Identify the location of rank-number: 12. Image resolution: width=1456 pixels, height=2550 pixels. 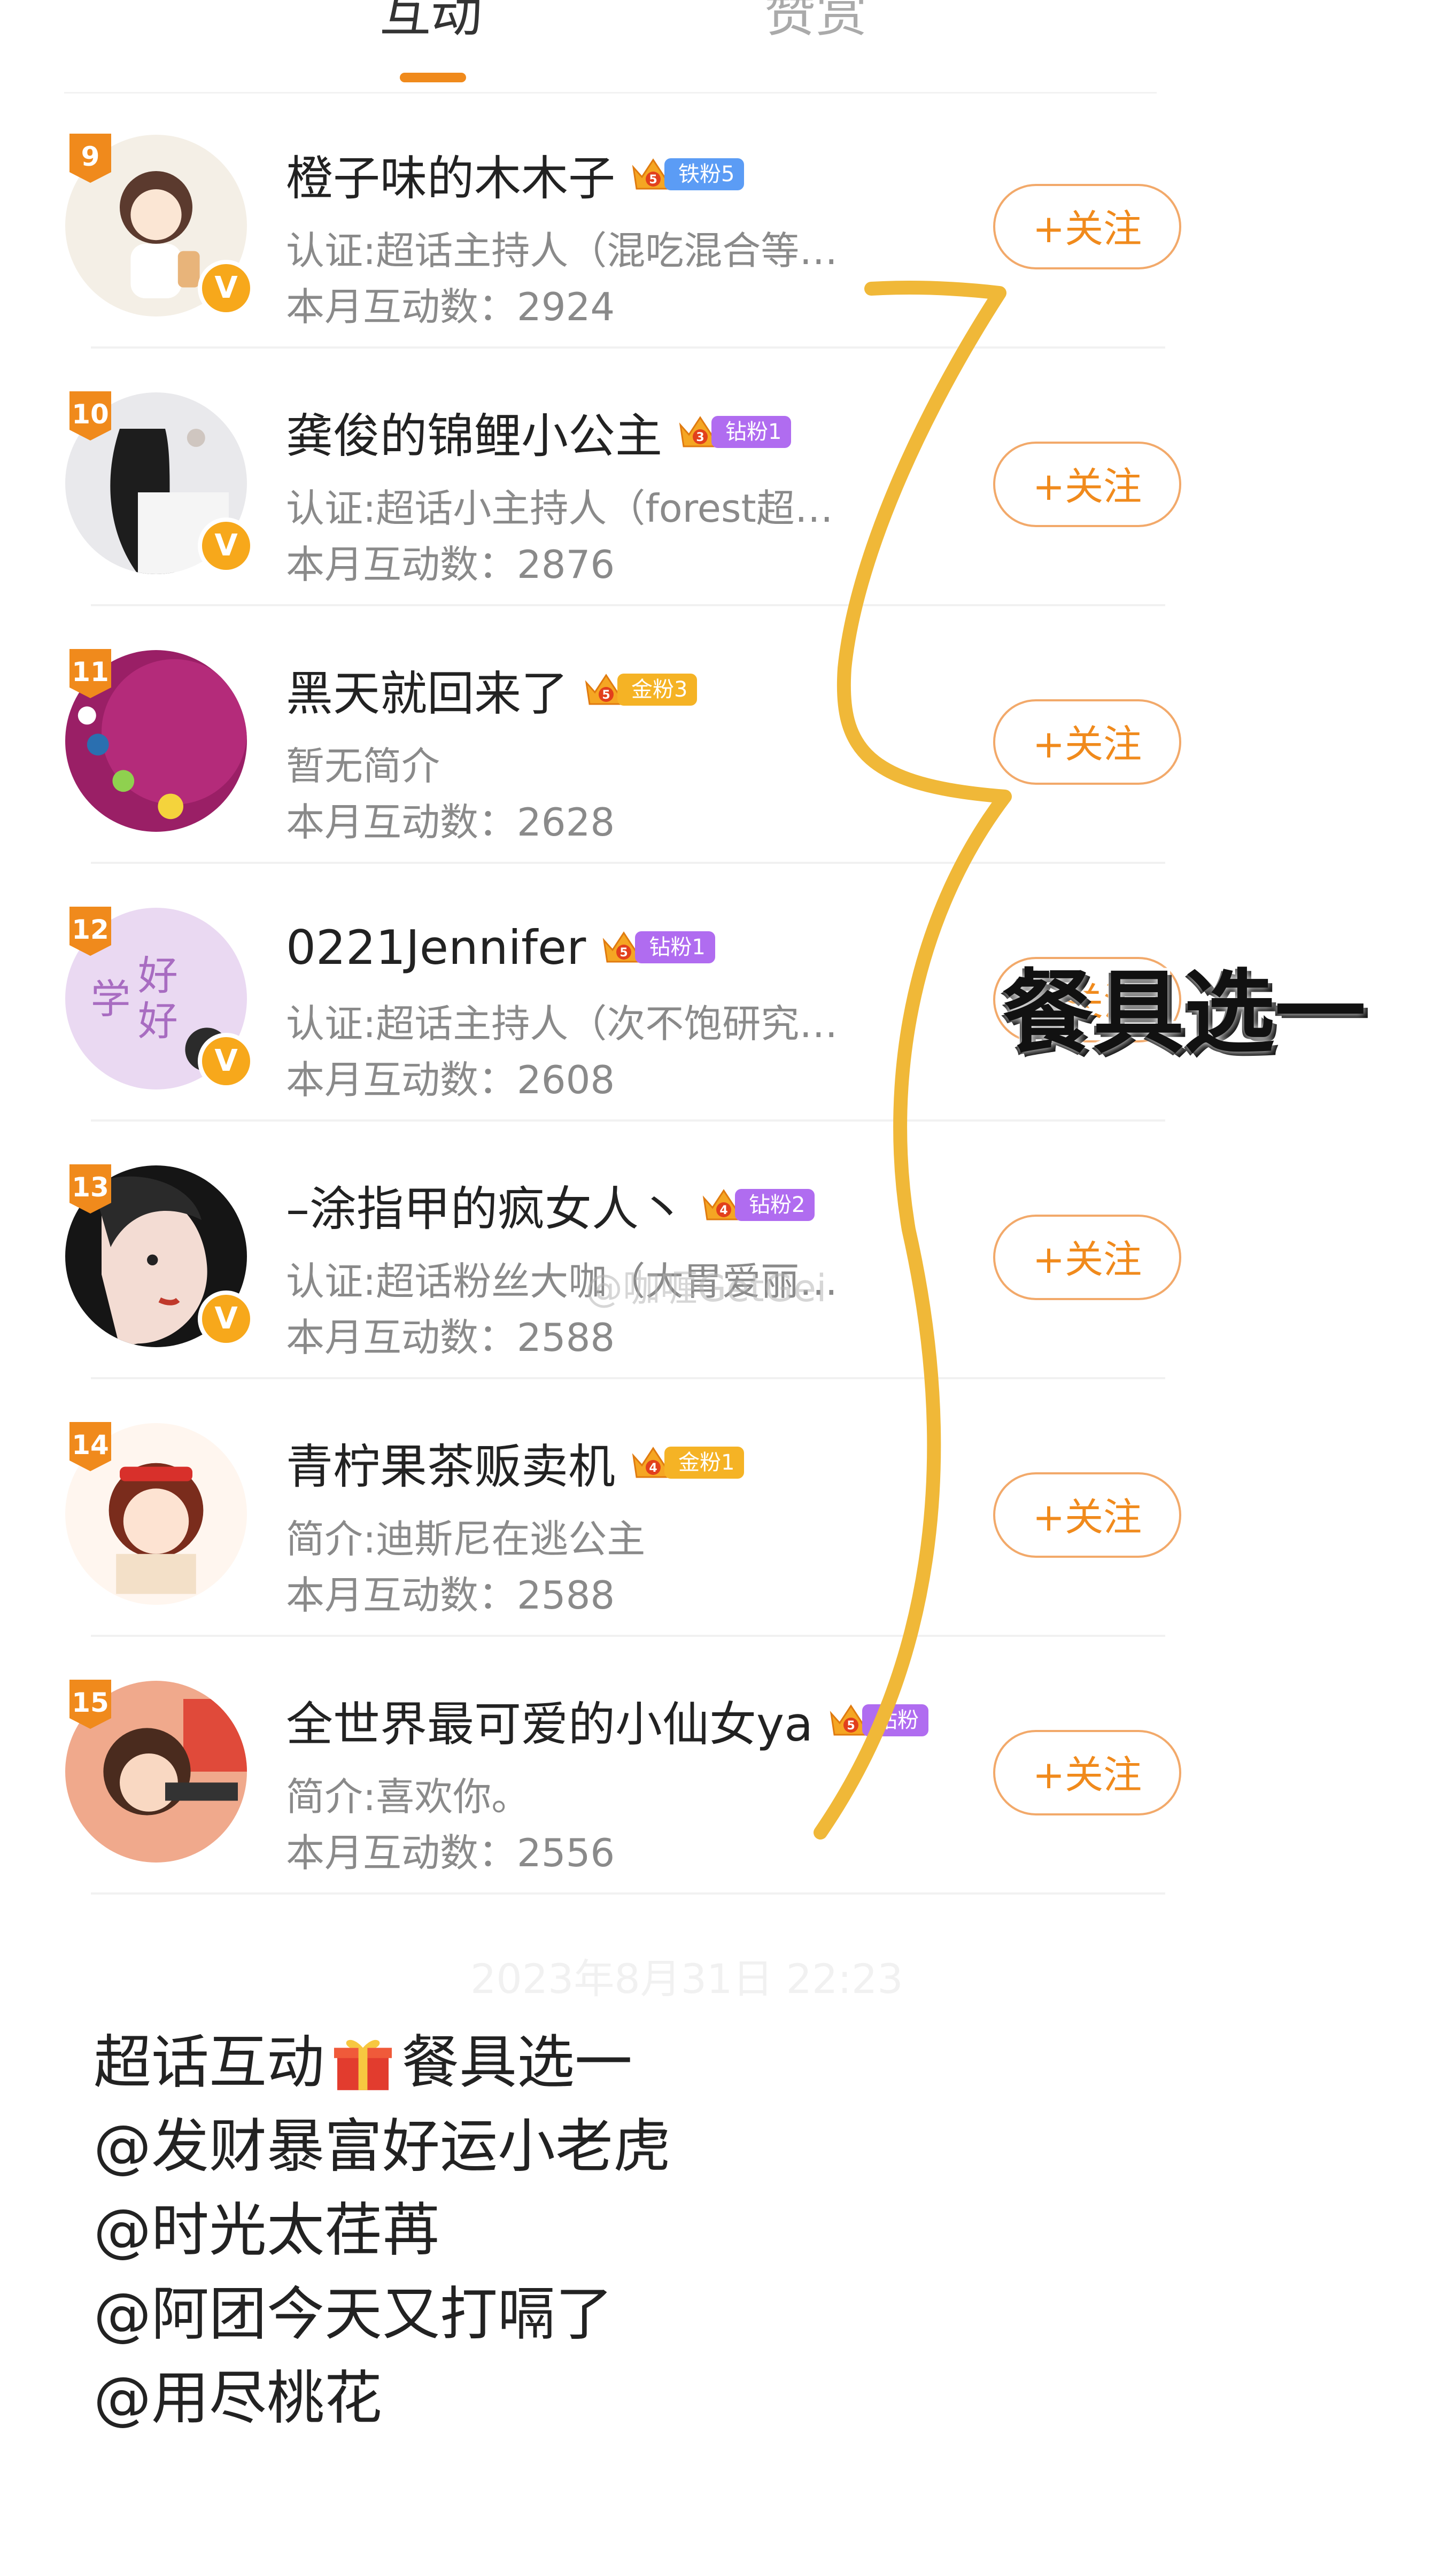
(90, 929).